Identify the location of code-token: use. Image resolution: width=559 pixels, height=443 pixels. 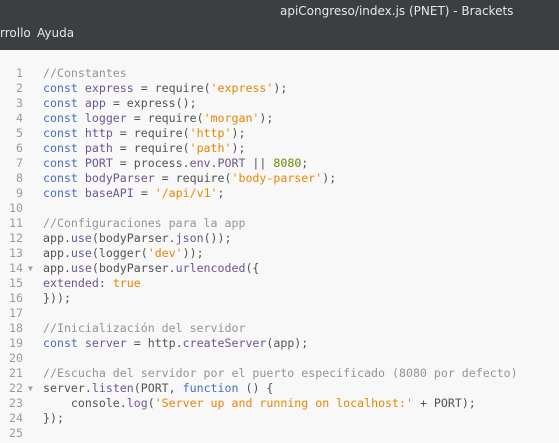
(81, 268).